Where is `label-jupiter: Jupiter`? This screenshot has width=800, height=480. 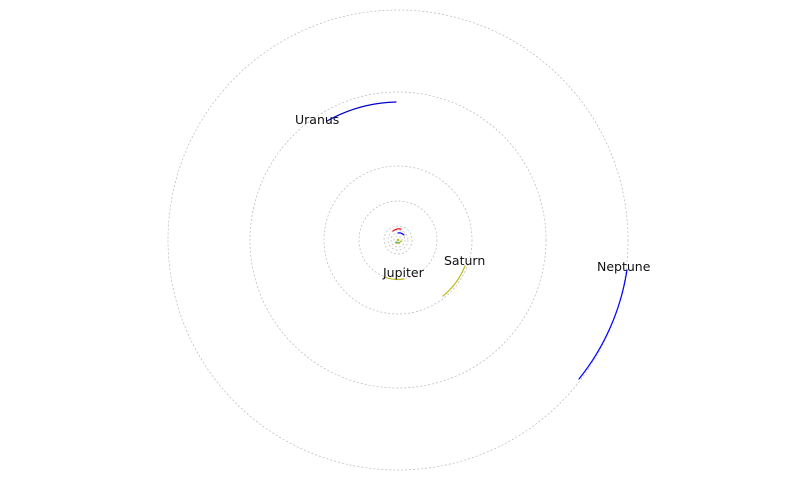 label-jupiter: Jupiter is located at coordinates (403, 272).